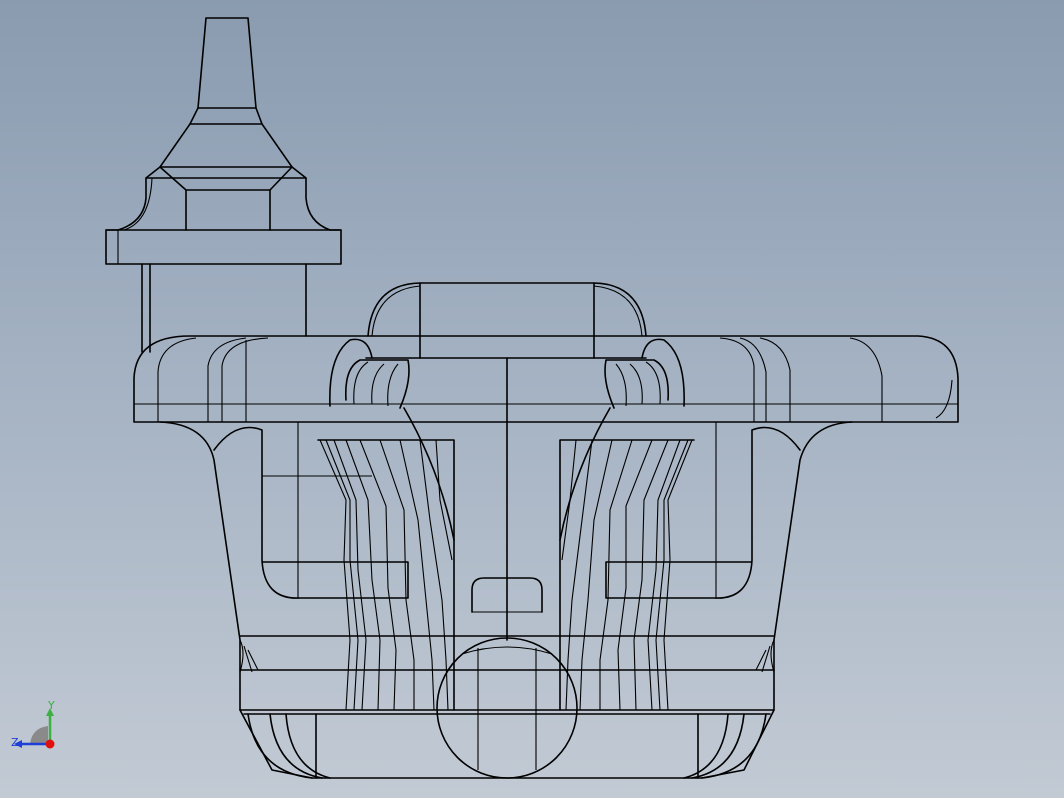 This screenshot has width=1064, height=798. What do you see at coordinates (223, 185) in the screenshot?
I see `nozzle-fitting` at bounding box center [223, 185].